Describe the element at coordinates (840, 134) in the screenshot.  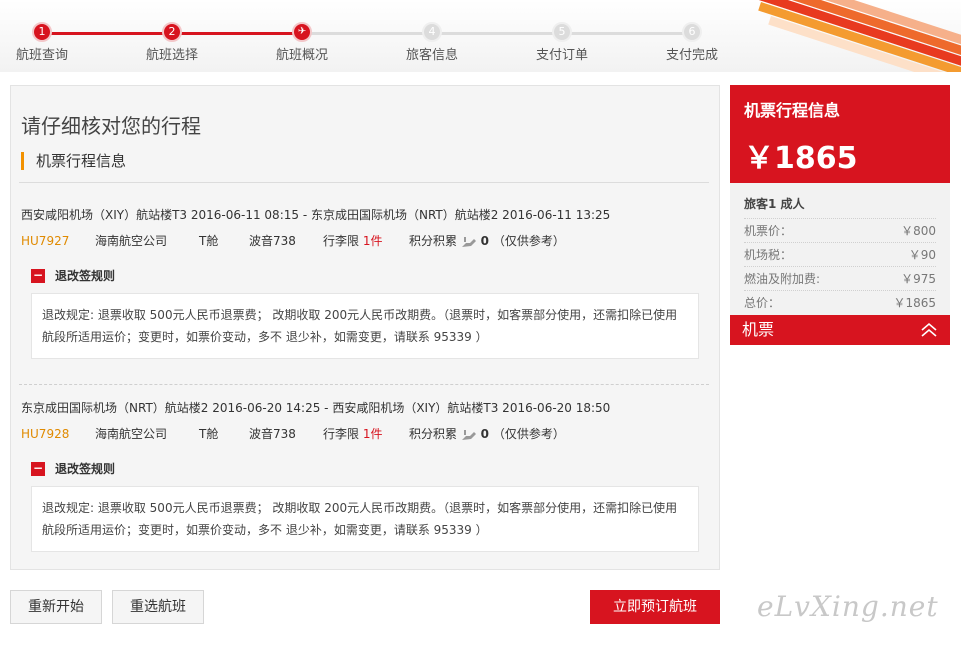
I see `price-header: 机票行程信息 ￥1865` at that location.